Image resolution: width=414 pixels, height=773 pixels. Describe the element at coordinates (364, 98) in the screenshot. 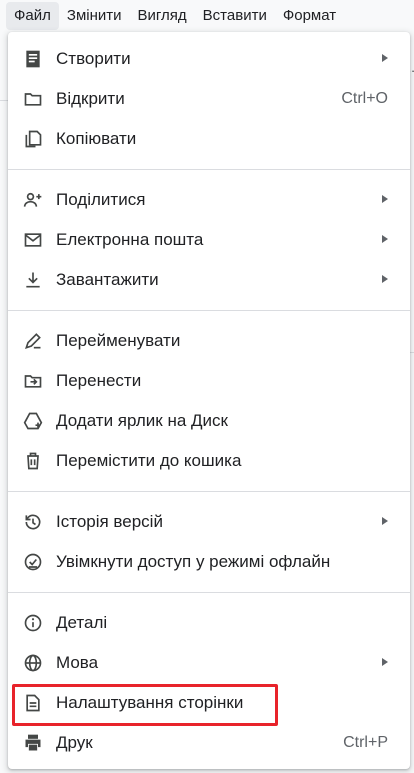

I see `shortcut-label: Ctrl+O` at that location.